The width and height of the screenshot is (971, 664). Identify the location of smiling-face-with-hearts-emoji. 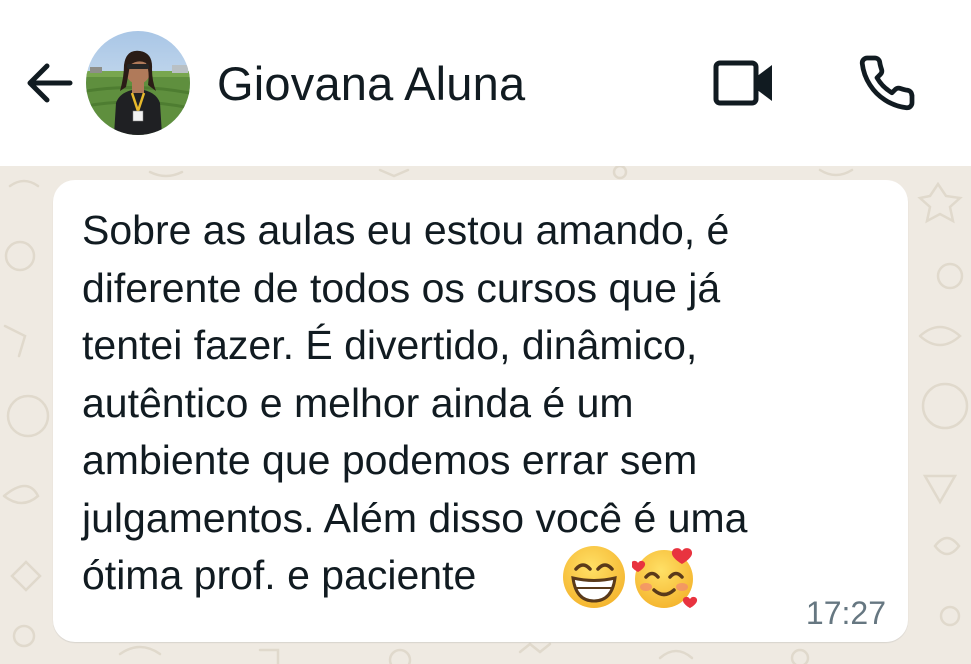
(665, 578).